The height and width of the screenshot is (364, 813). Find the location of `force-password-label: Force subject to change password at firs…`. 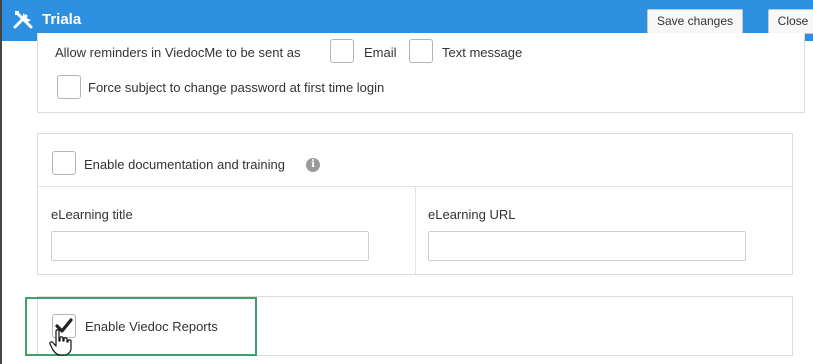

force-password-label: Force subject to change password at firs… is located at coordinates (236, 87).